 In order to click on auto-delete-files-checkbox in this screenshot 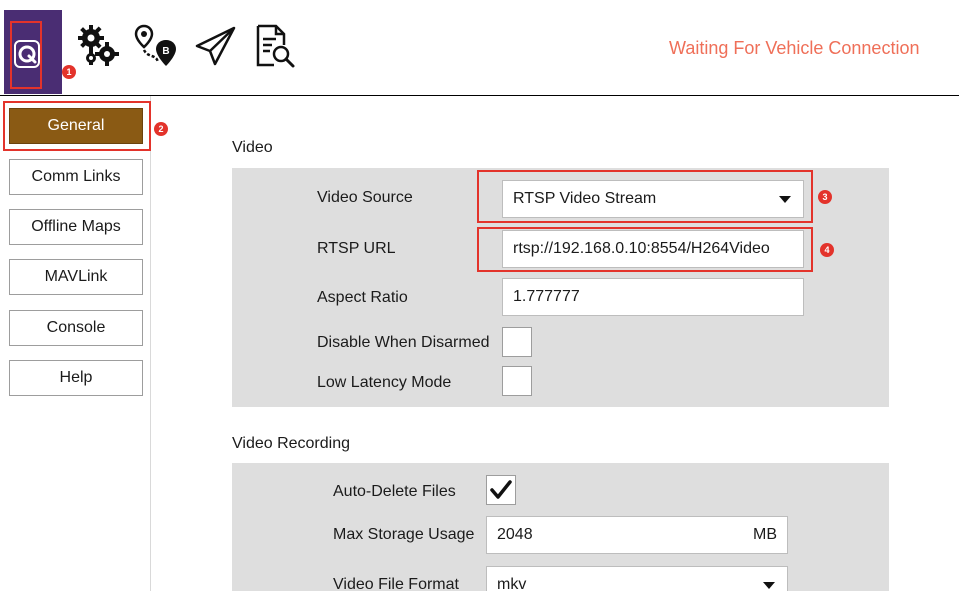, I will do `click(501, 490)`.